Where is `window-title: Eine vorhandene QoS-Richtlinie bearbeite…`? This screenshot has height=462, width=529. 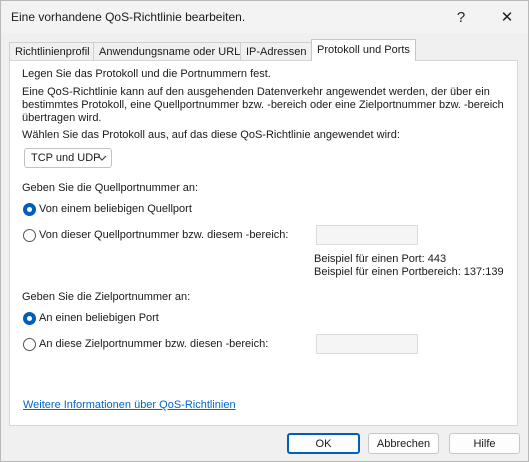
window-title: Eine vorhandene QoS-Richtlinie bearbeite… is located at coordinates (128, 17).